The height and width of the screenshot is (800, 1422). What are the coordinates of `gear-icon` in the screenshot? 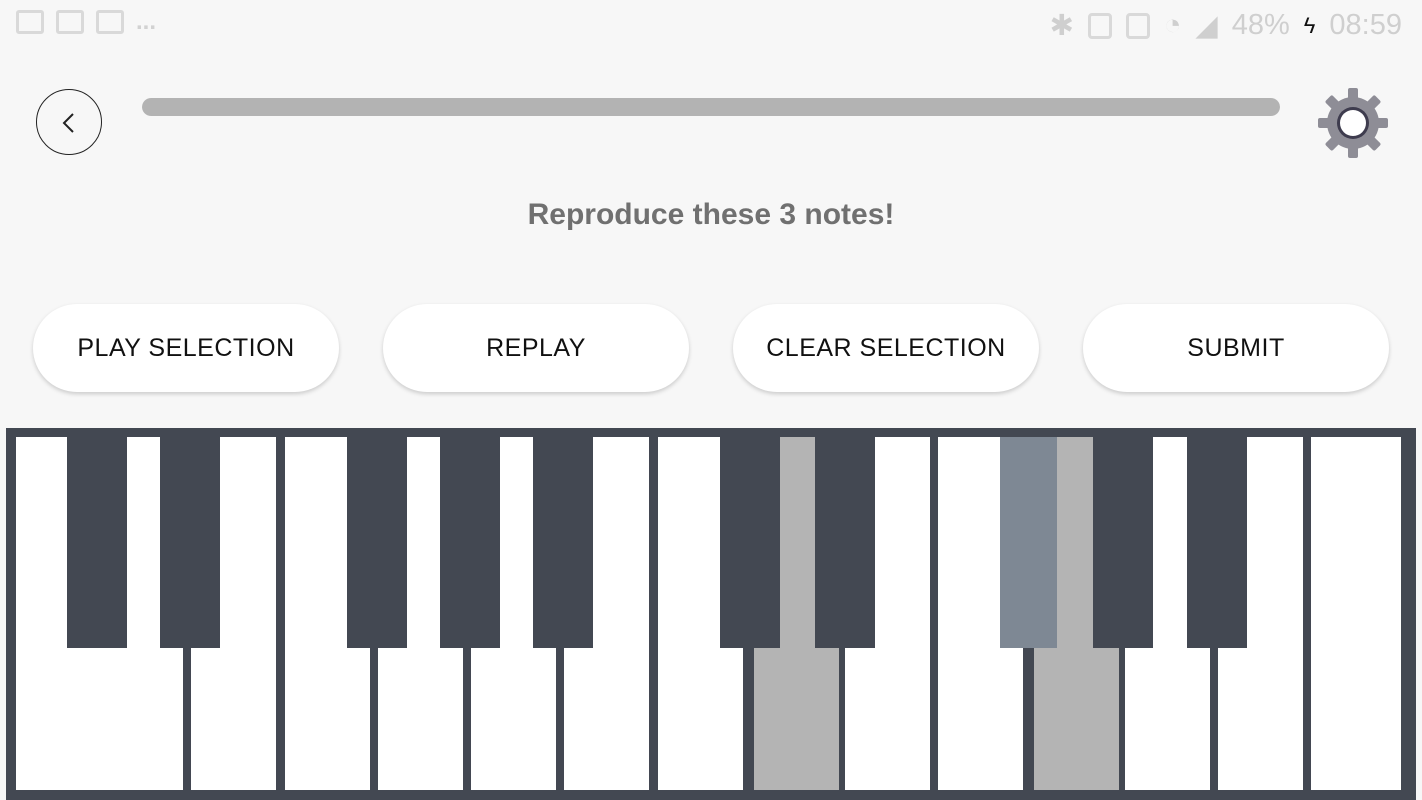 It's located at (1353, 123).